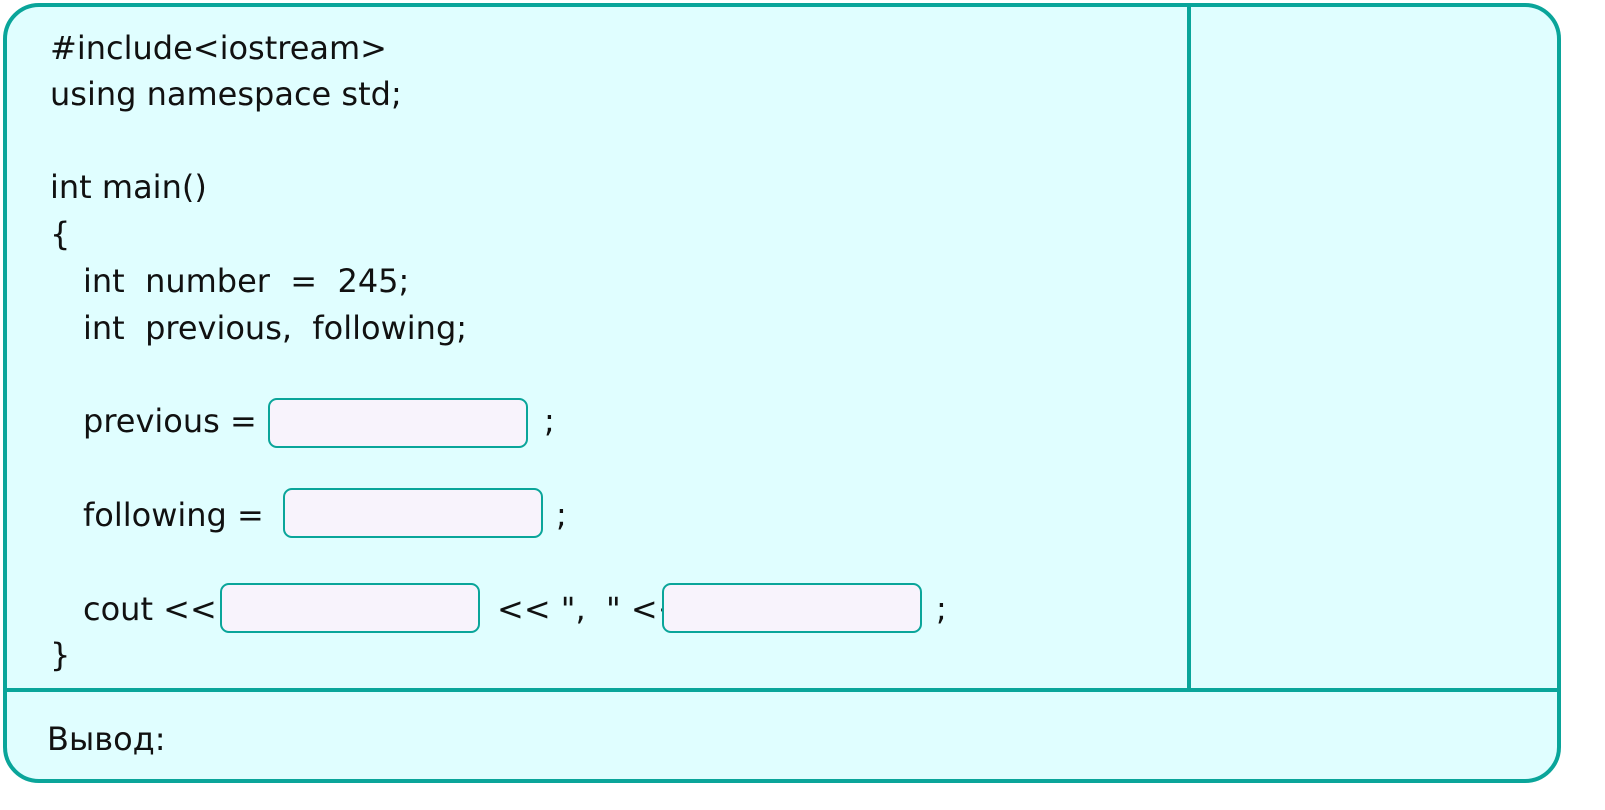  What do you see at coordinates (173, 515) in the screenshot?
I see `following-assign-label: following =` at bounding box center [173, 515].